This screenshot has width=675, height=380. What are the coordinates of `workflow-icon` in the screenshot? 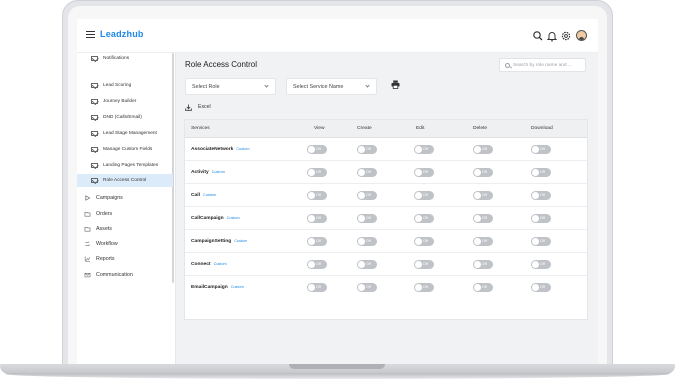 It's located at (87, 243).